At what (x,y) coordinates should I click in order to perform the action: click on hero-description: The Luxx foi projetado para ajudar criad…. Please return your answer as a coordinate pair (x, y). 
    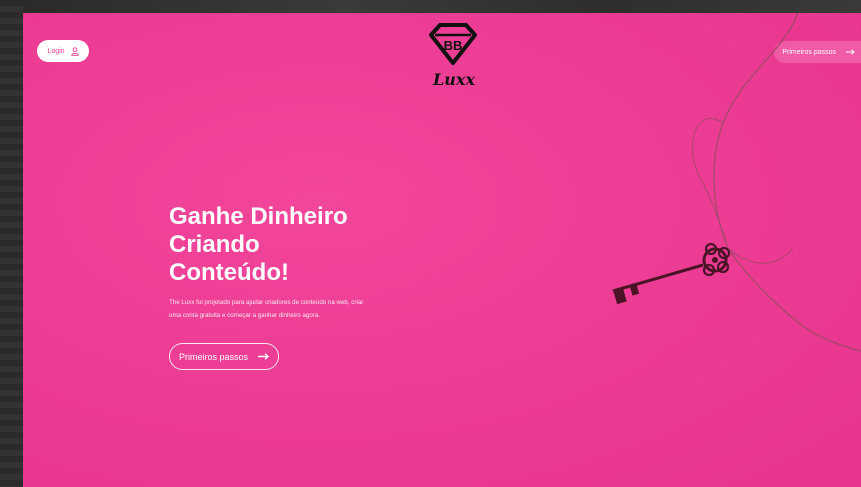
    Looking at the image, I should click on (266, 309).